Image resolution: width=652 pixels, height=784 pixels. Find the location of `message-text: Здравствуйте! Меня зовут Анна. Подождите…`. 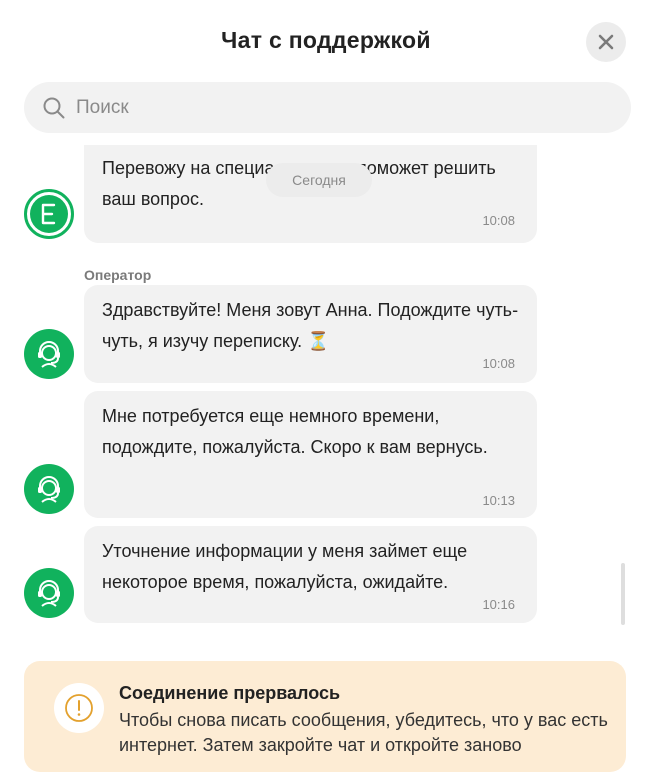

message-text: Здравствуйте! Меня зовут Анна. Подождите… is located at coordinates (310, 326).